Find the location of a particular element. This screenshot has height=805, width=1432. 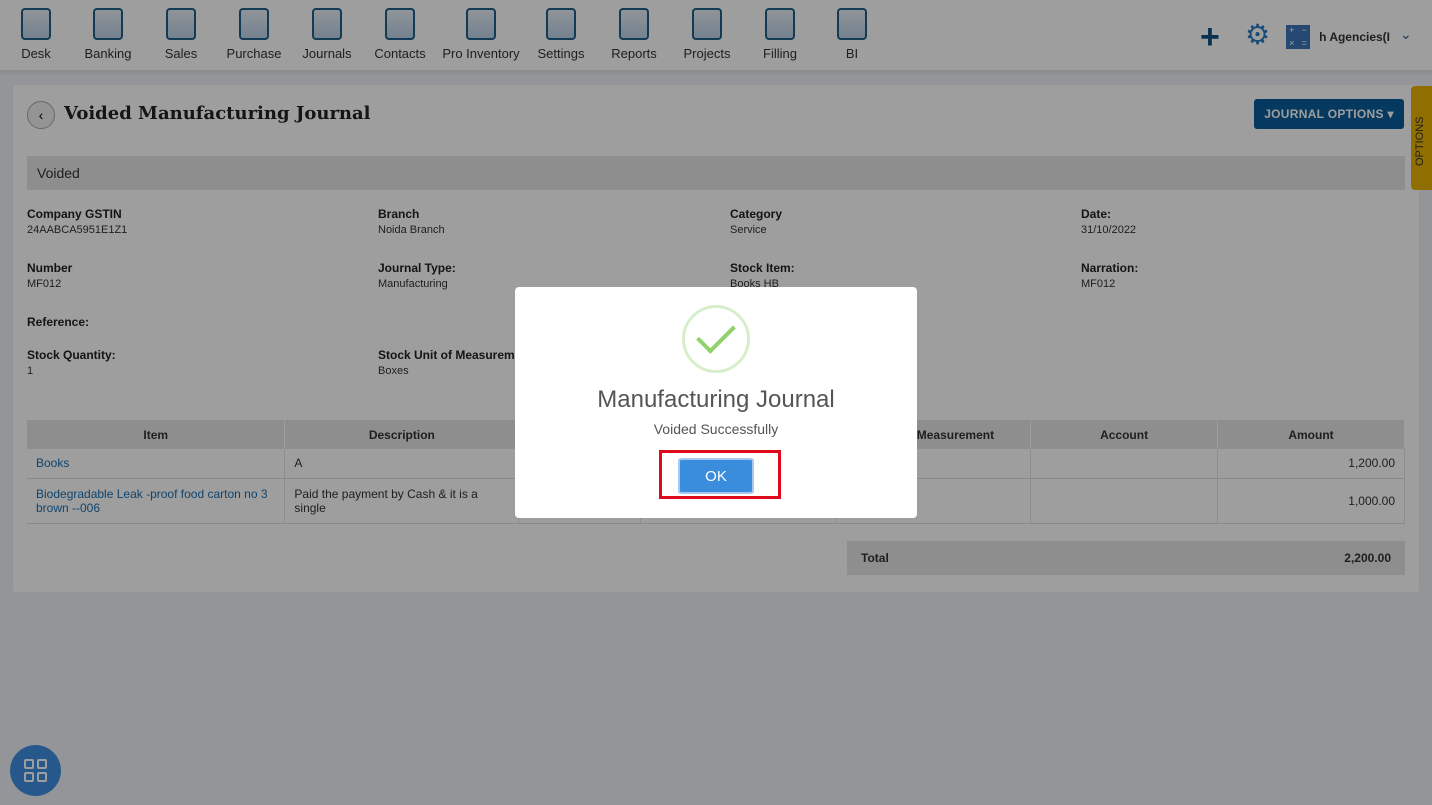

dialog-title: Manufacturing Journal is located at coordinates (716, 399).